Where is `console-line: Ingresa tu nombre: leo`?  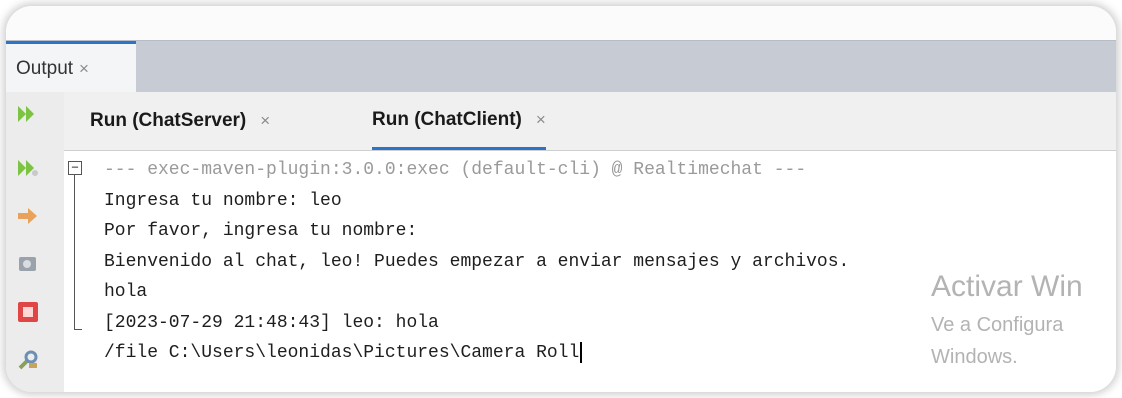
console-line: Ingresa tu nombre: leo is located at coordinates (223, 200).